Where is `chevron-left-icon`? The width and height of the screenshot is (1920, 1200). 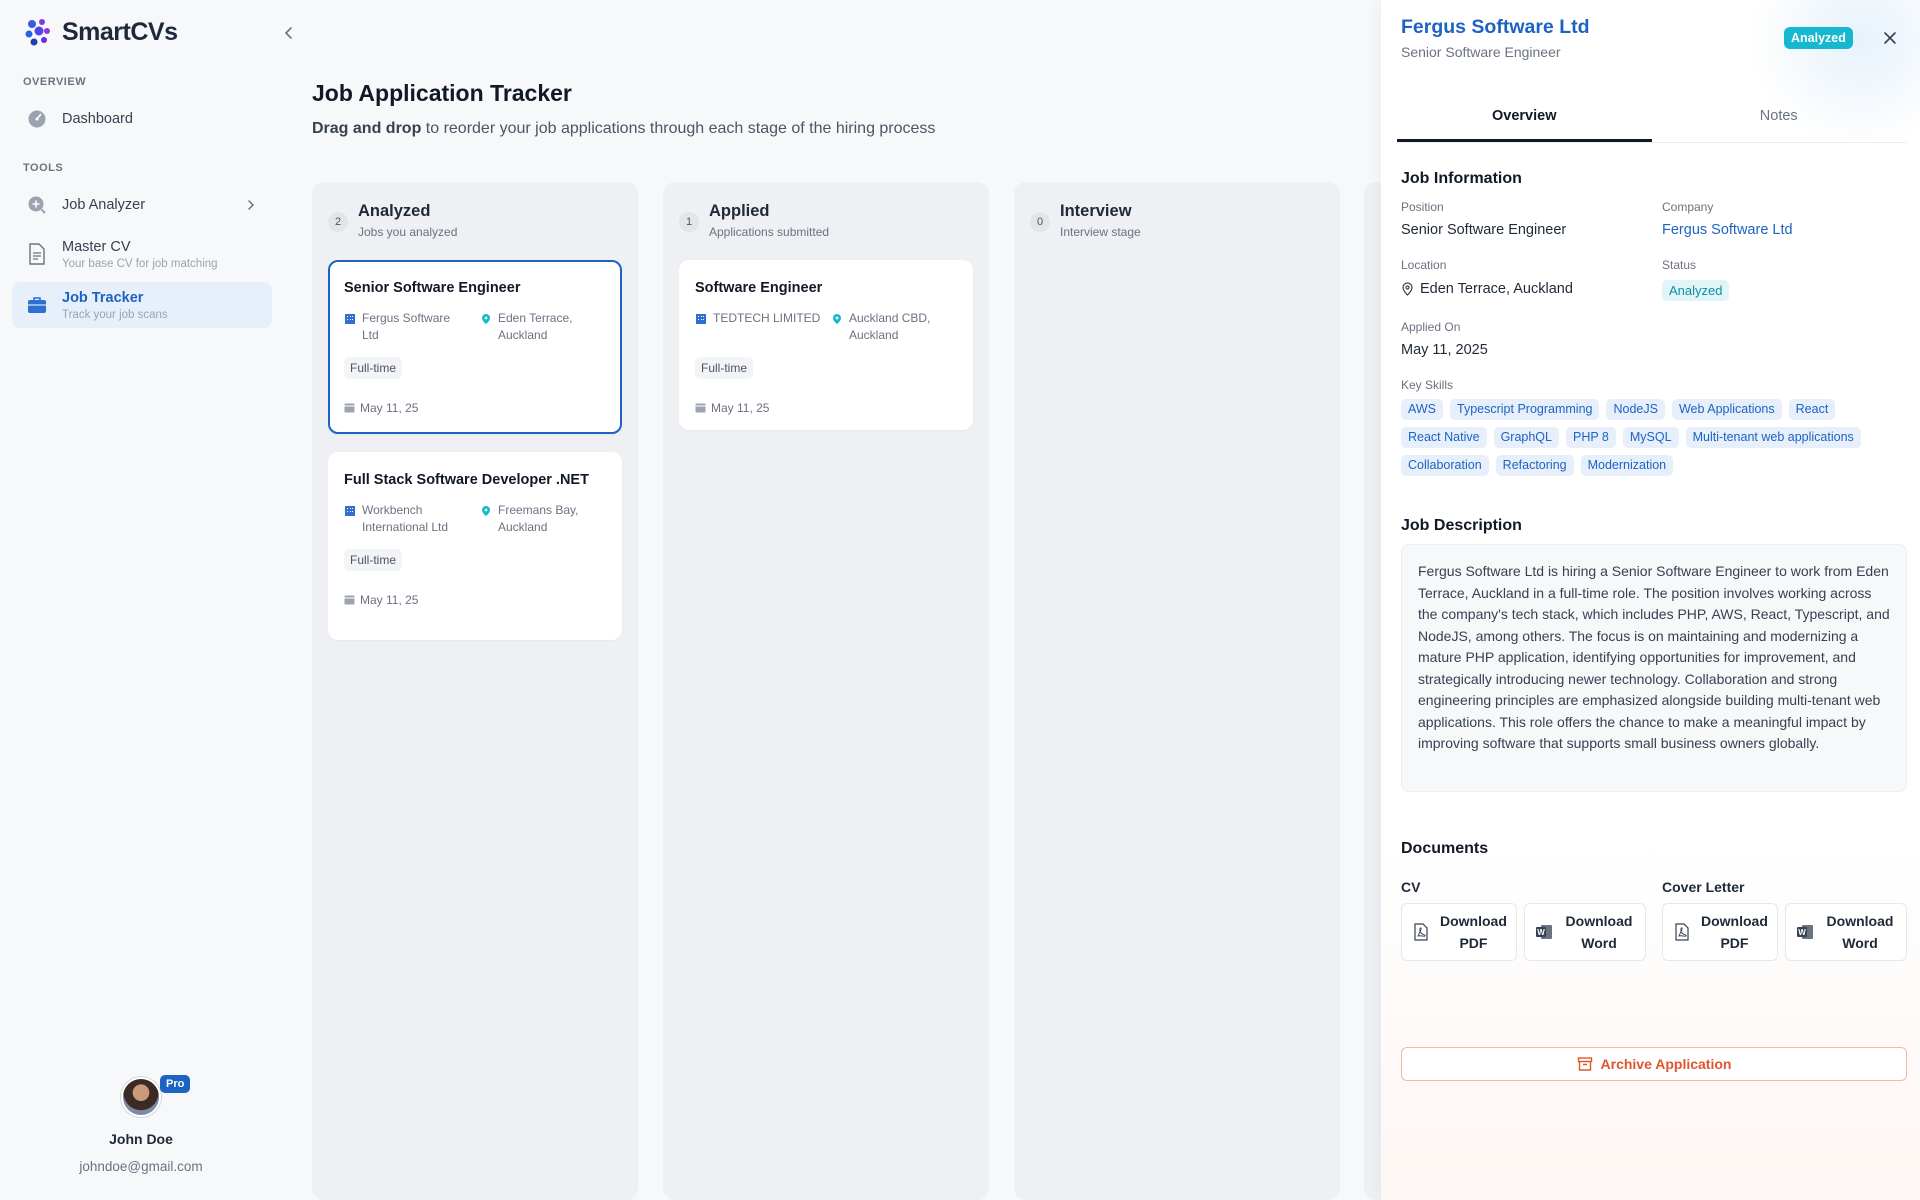
chevron-left-icon is located at coordinates (288, 33).